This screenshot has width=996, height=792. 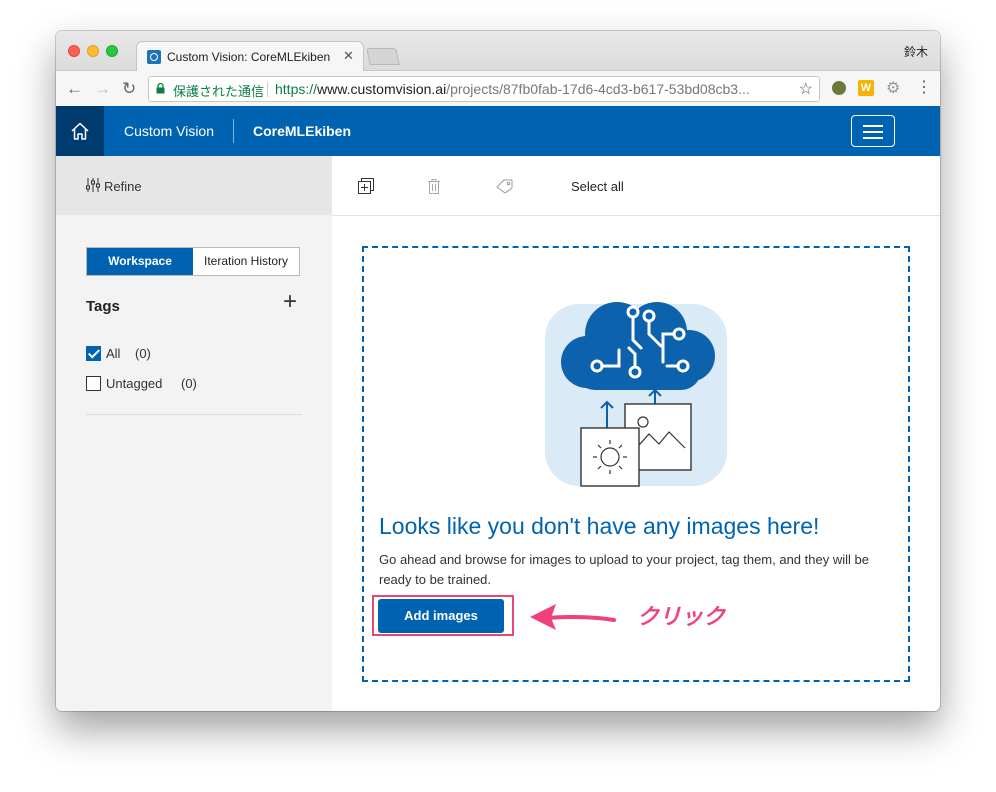 I want to click on new-tab-button, so click(x=383, y=56).